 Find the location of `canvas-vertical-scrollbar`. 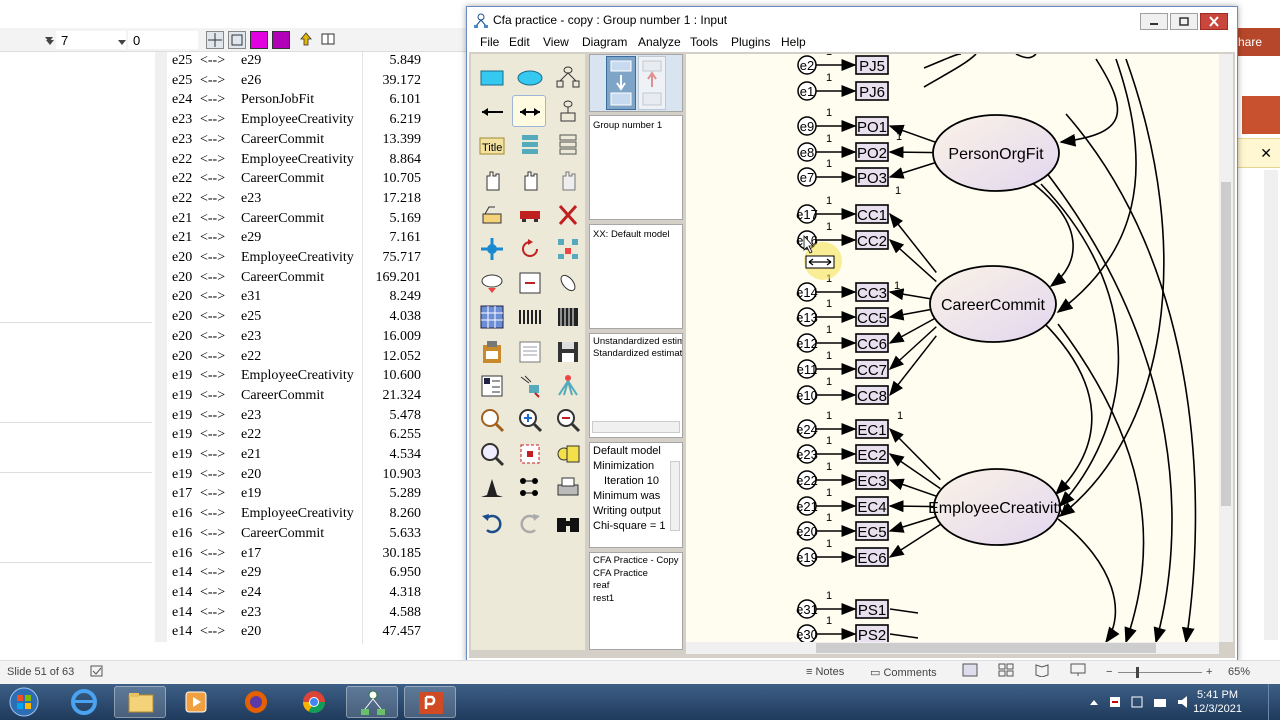

canvas-vertical-scrollbar is located at coordinates (1226, 348).